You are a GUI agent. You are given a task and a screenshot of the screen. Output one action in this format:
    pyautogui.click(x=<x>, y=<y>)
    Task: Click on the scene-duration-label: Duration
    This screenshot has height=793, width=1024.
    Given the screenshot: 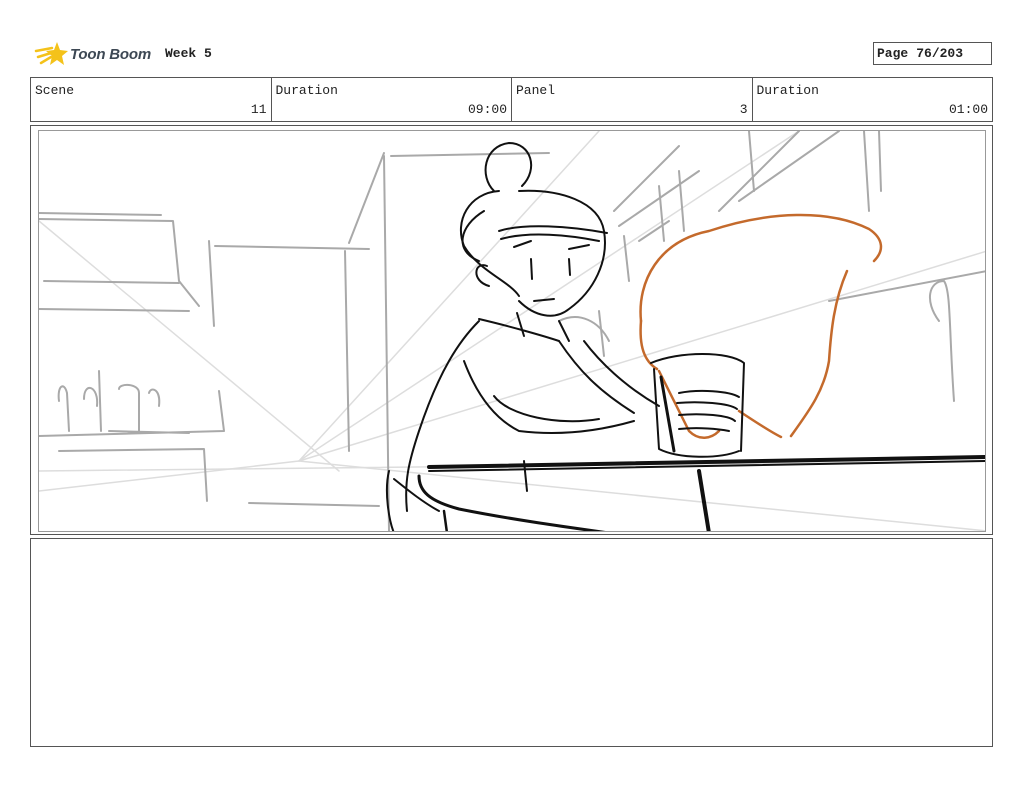 What is the action you would take?
    pyautogui.click(x=306, y=90)
    